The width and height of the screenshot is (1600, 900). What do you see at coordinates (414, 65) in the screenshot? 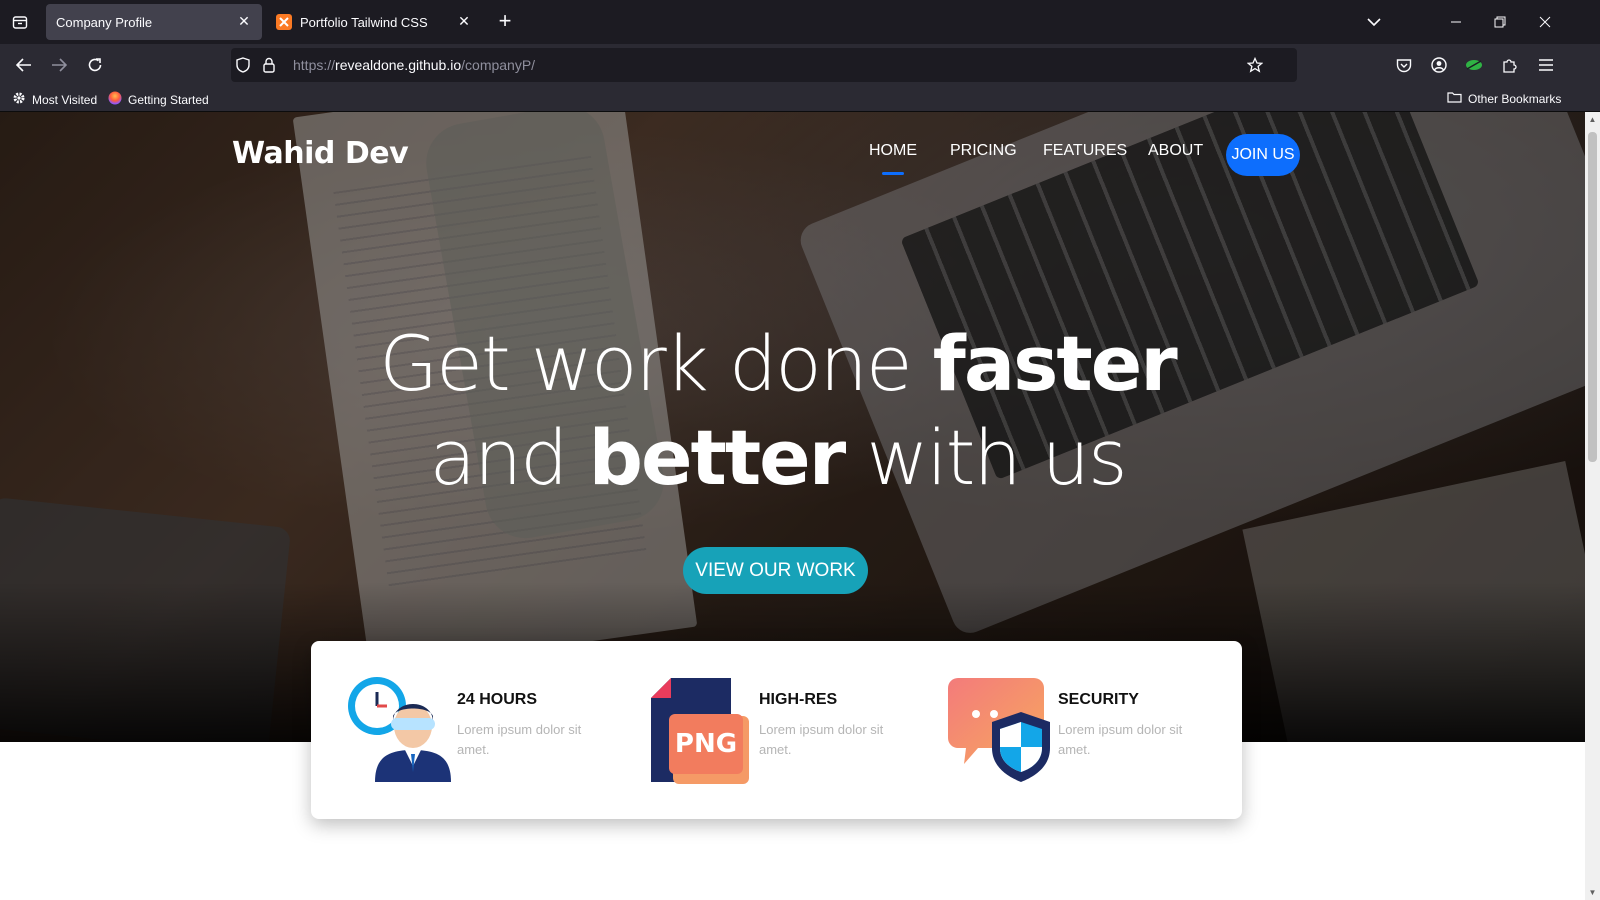
I see `url-text: https://revealdone.github.io/companyP/` at bounding box center [414, 65].